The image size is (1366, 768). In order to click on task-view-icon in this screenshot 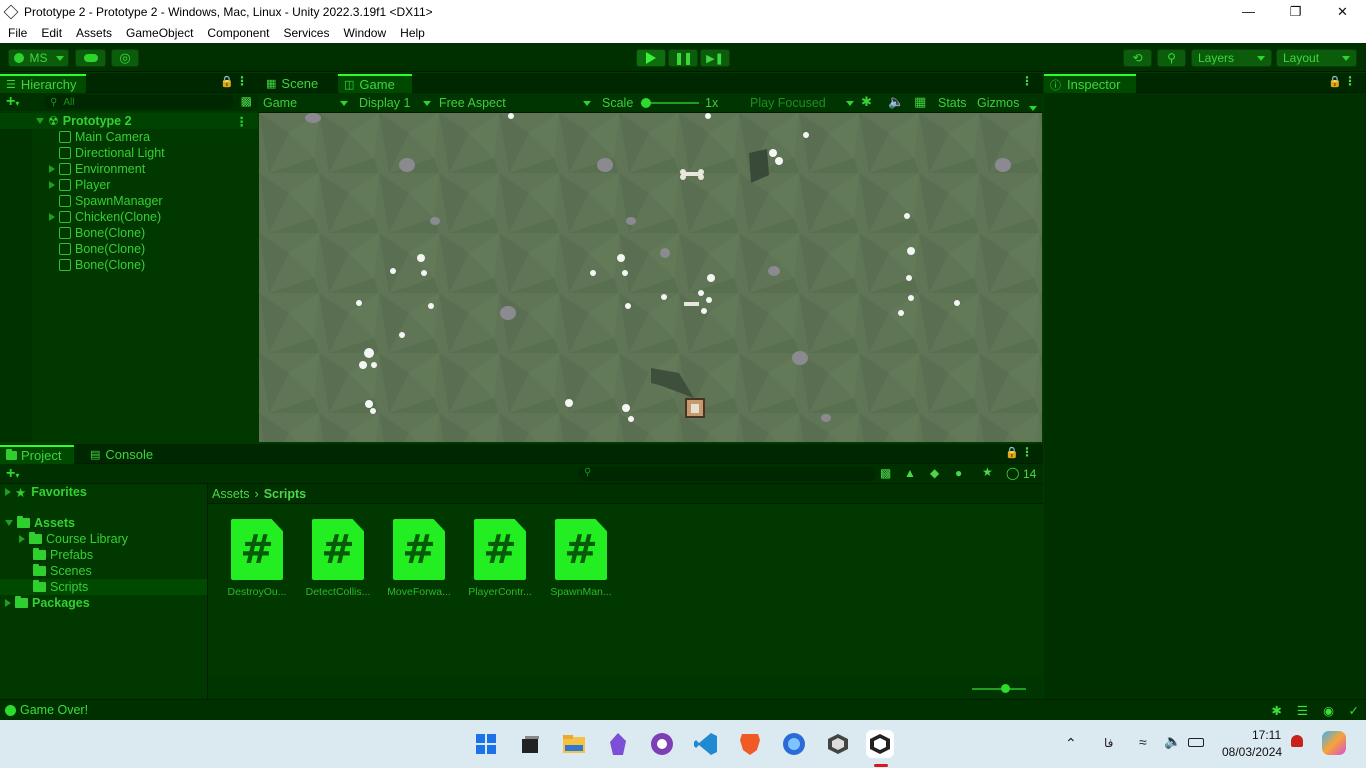, I will do `click(530, 744)`.